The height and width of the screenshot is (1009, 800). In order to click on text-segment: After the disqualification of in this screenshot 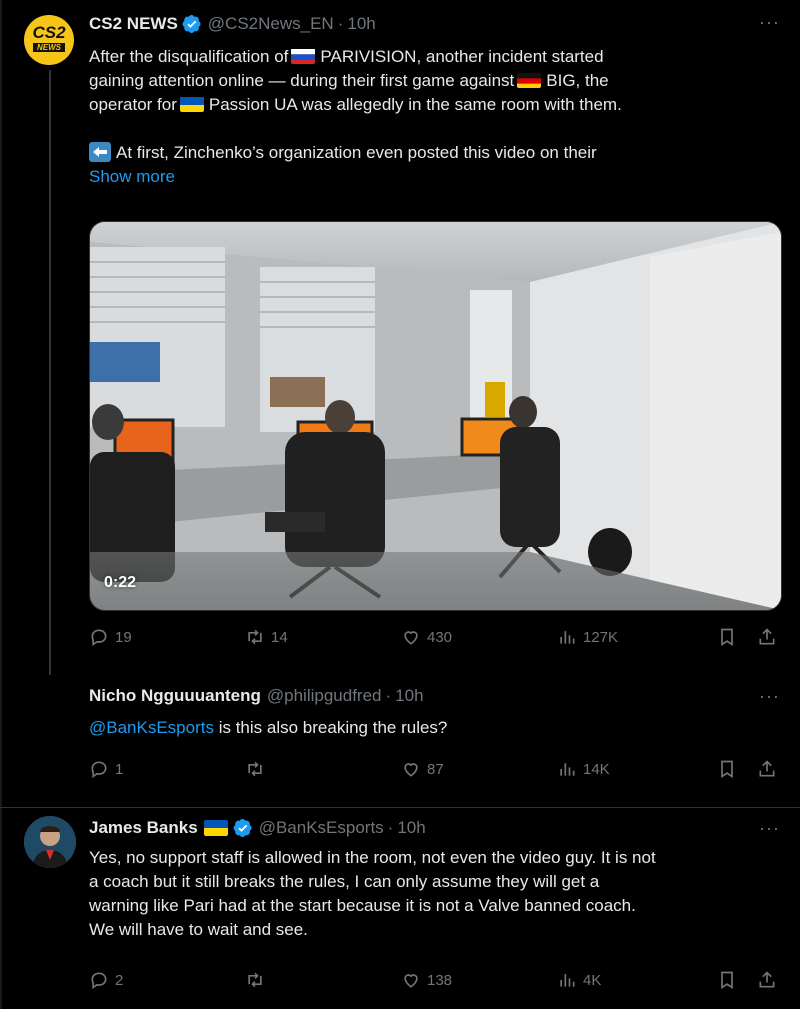, I will do `click(189, 56)`.